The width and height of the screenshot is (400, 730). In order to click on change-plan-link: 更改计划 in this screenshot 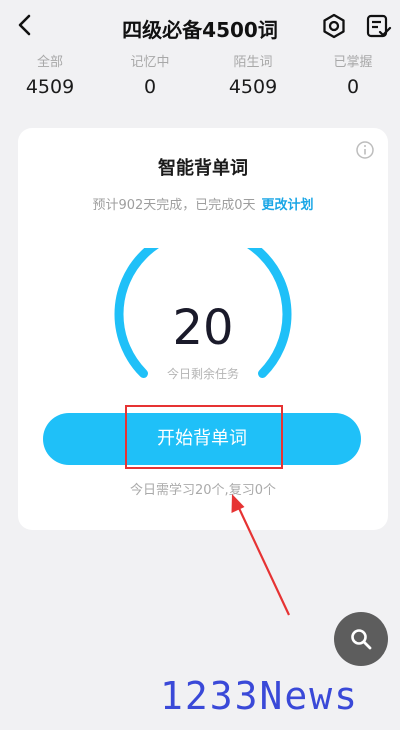, I will do `click(288, 205)`.